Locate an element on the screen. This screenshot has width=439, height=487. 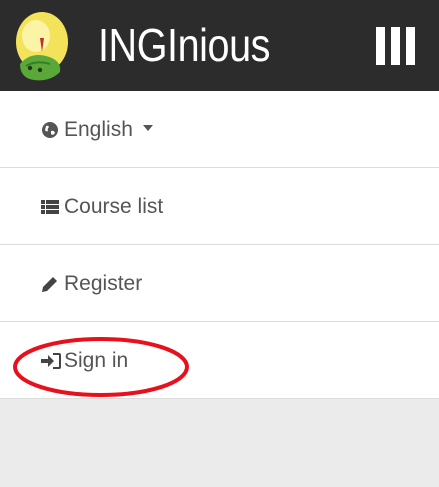
pencil-icon is located at coordinates (50, 284).